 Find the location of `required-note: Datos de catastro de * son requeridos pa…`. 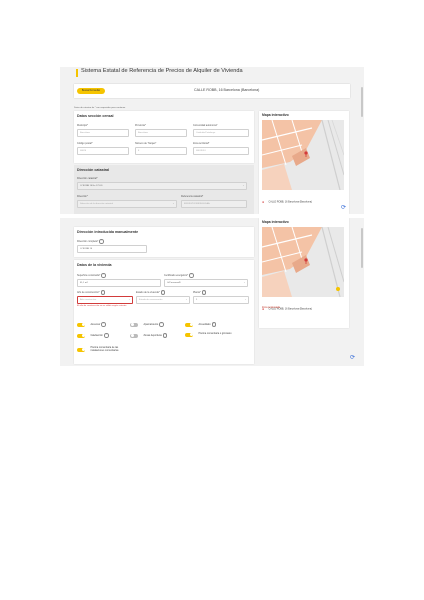

required-note: Datos de catastro de * son requeridos pa… is located at coordinates (100, 108).